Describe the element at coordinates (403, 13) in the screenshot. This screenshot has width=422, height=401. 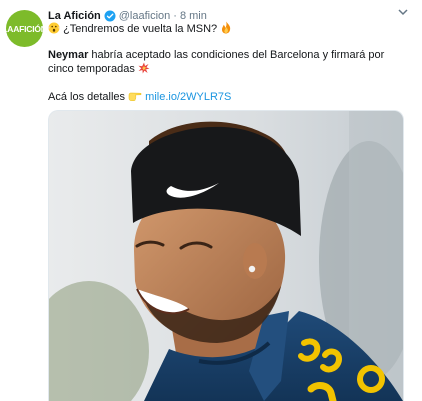
I see `chevron-down-icon` at that location.